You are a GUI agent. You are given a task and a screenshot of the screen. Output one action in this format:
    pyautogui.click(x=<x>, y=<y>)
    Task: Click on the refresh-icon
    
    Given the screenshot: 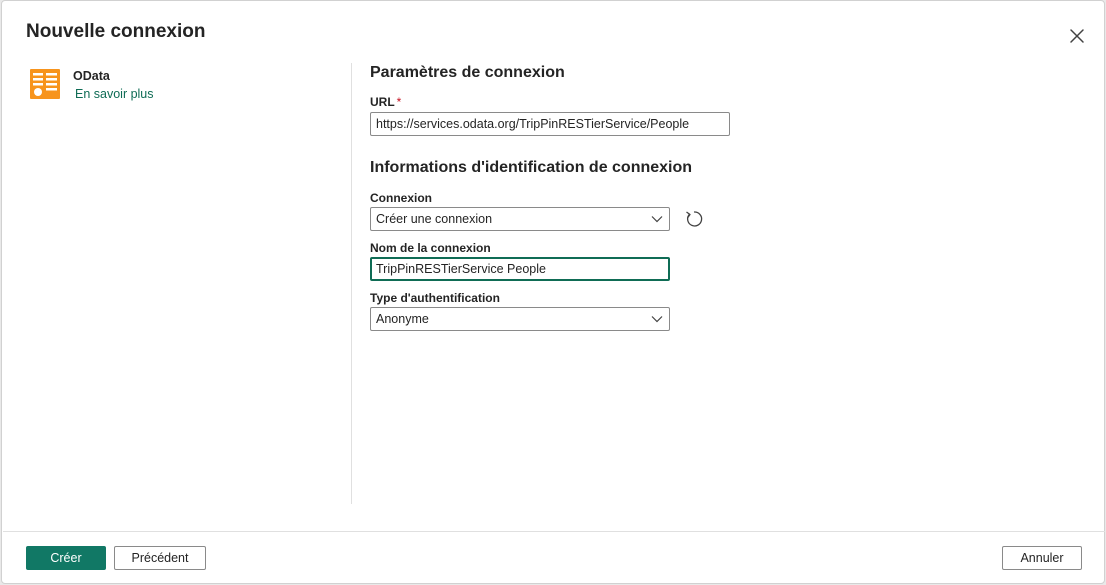 What is the action you would take?
    pyautogui.click(x=694, y=219)
    